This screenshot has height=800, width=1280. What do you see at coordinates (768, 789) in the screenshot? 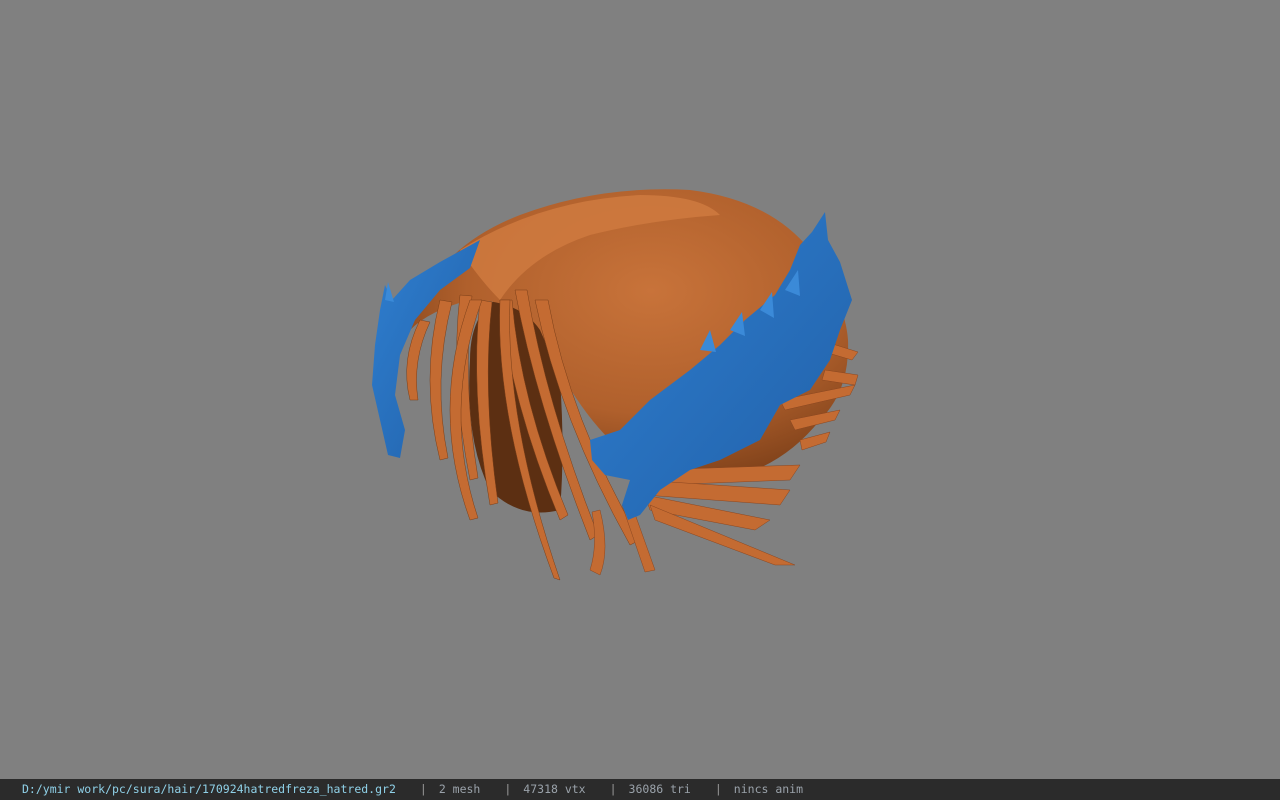
I see `animation-status: nincs anim` at bounding box center [768, 789].